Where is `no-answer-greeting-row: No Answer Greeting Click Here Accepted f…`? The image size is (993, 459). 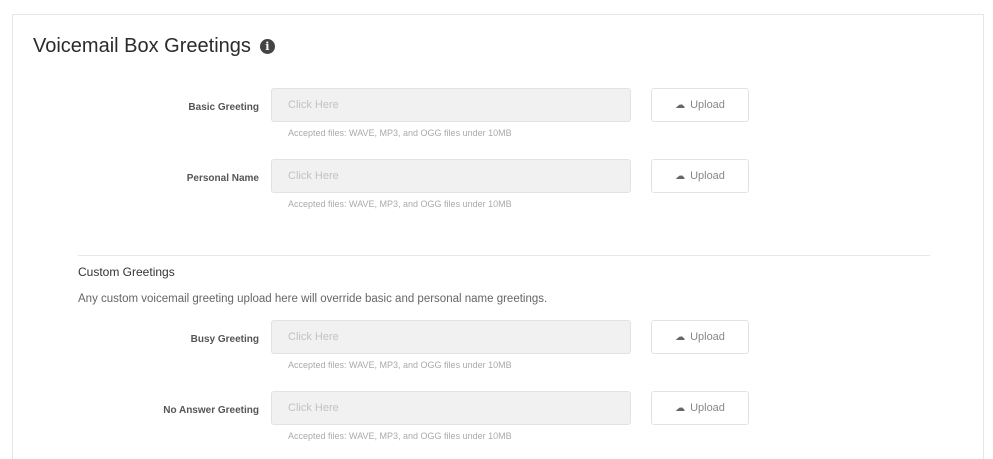
no-answer-greeting-row: No Answer Greeting Click Here Accepted f… is located at coordinates (498, 421).